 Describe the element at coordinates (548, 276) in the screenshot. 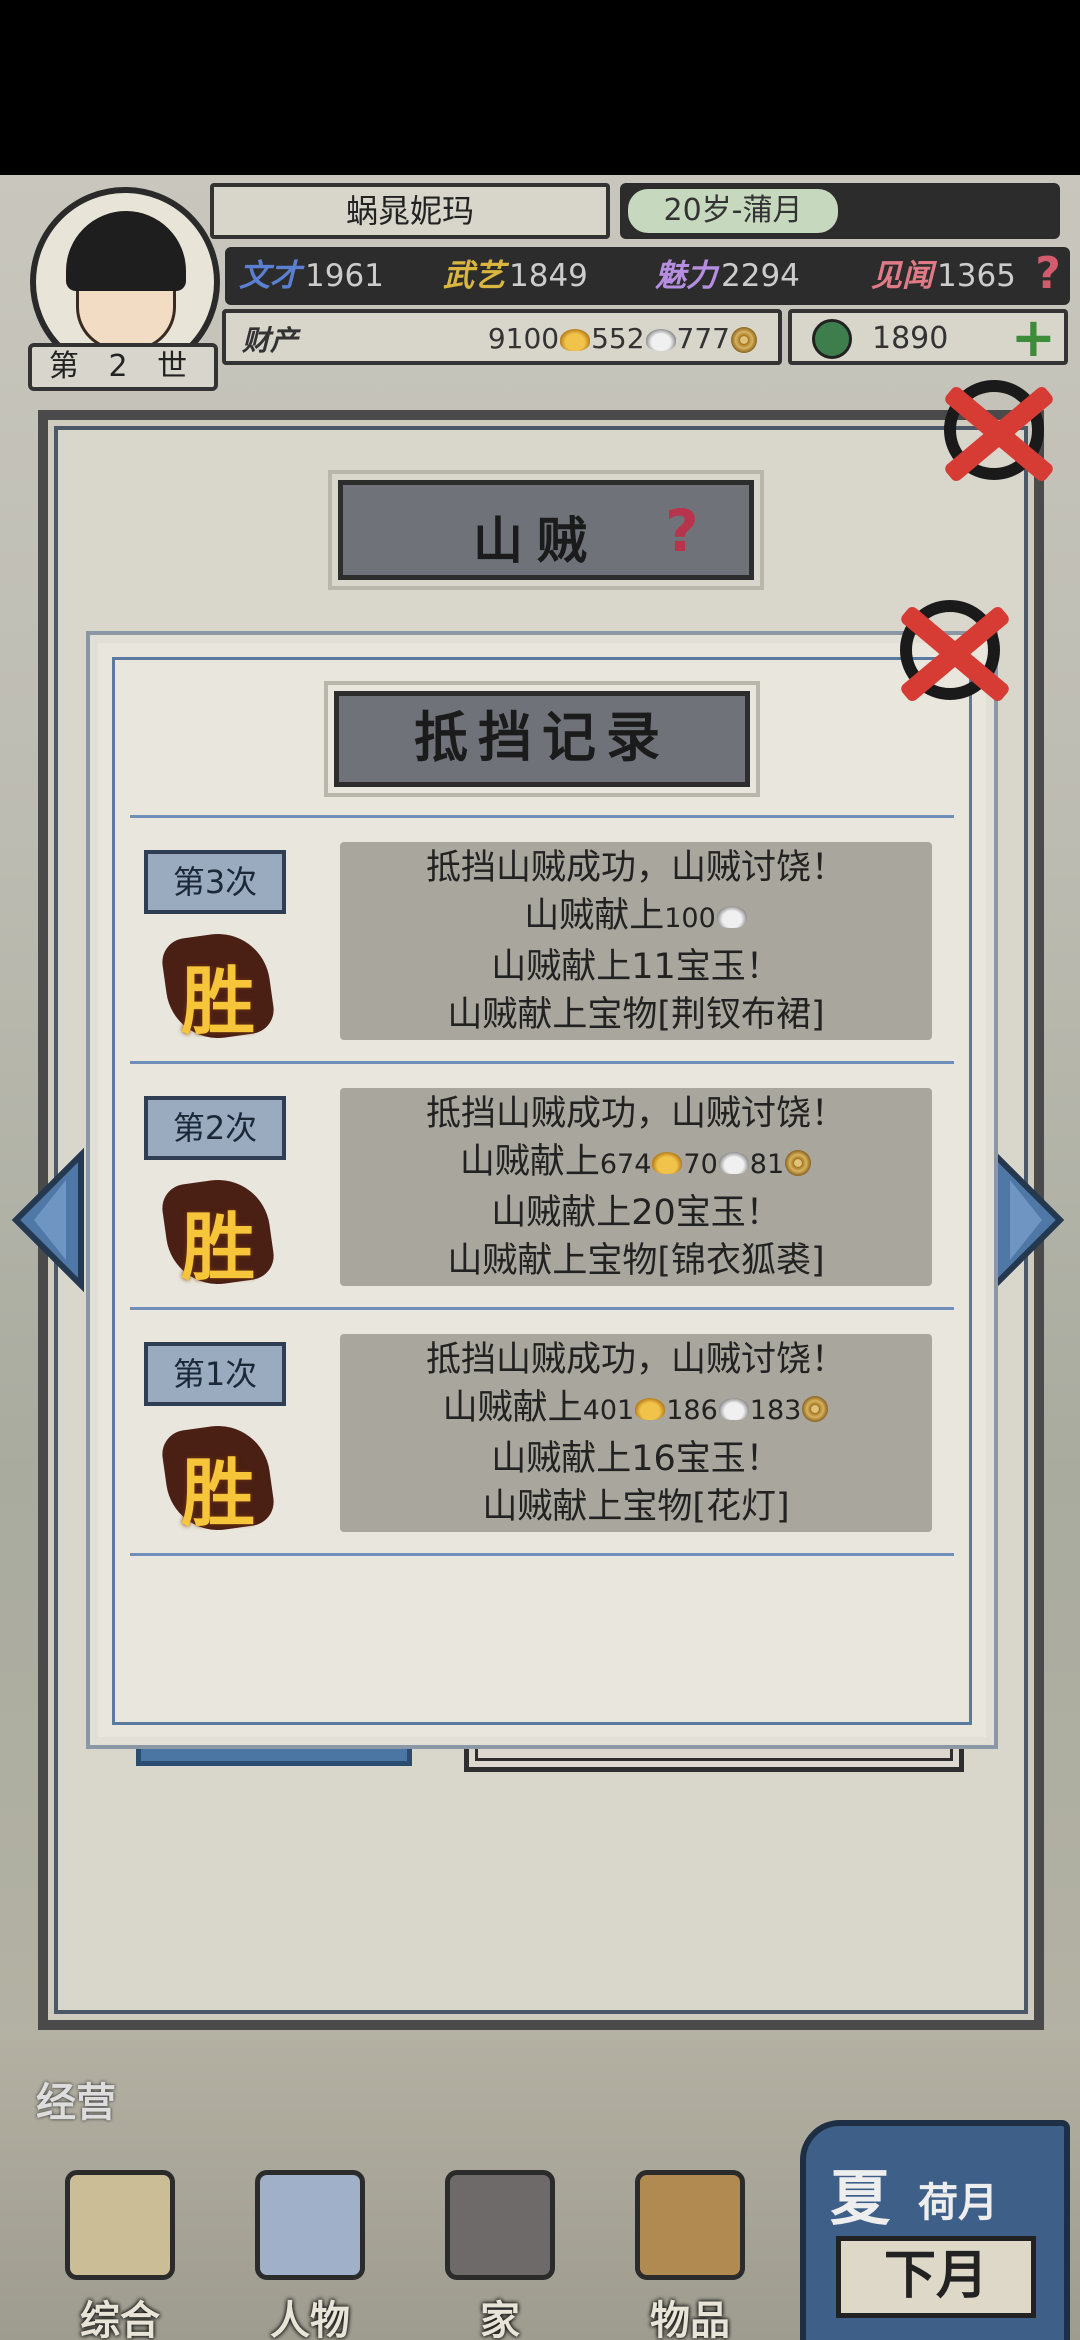

I see `stat-value: 1849` at that location.